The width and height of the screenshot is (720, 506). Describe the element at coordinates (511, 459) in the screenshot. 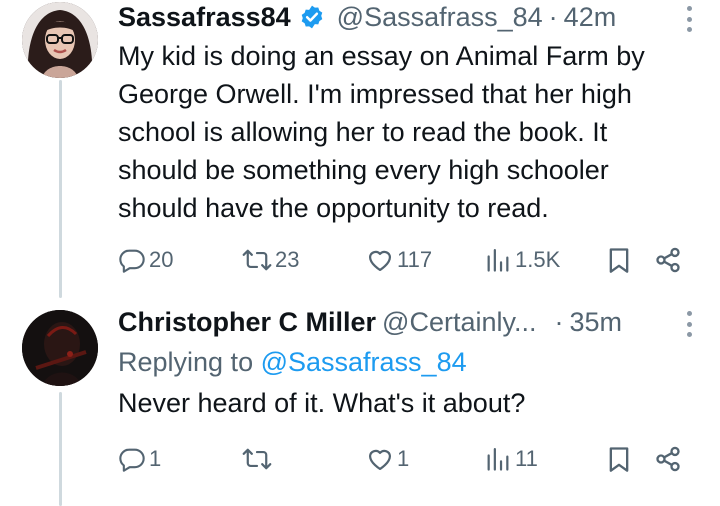

I see `views-button: 11` at that location.